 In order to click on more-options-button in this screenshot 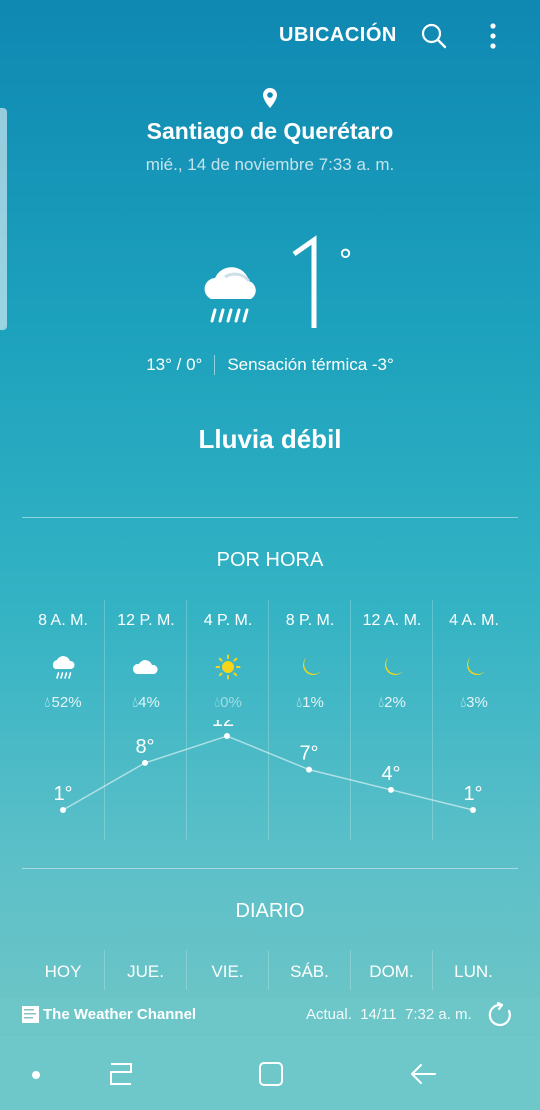, I will do `click(493, 36)`.